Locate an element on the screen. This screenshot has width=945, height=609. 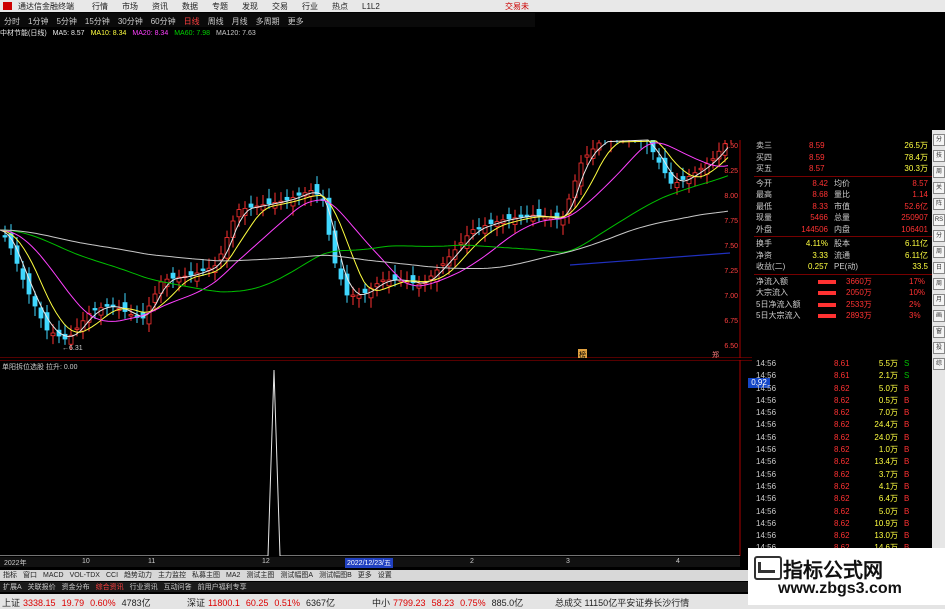
menu-item: 发现 is located at coordinates (250, 6).